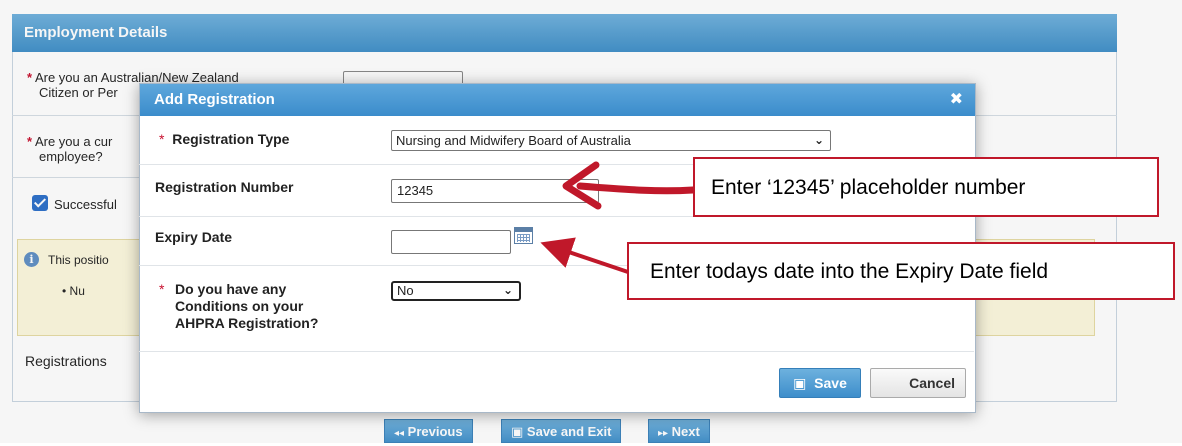  What do you see at coordinates (636, 188) in the screenshot?
I see `arrow-to-registration-number` at bounding box center [636, 188].